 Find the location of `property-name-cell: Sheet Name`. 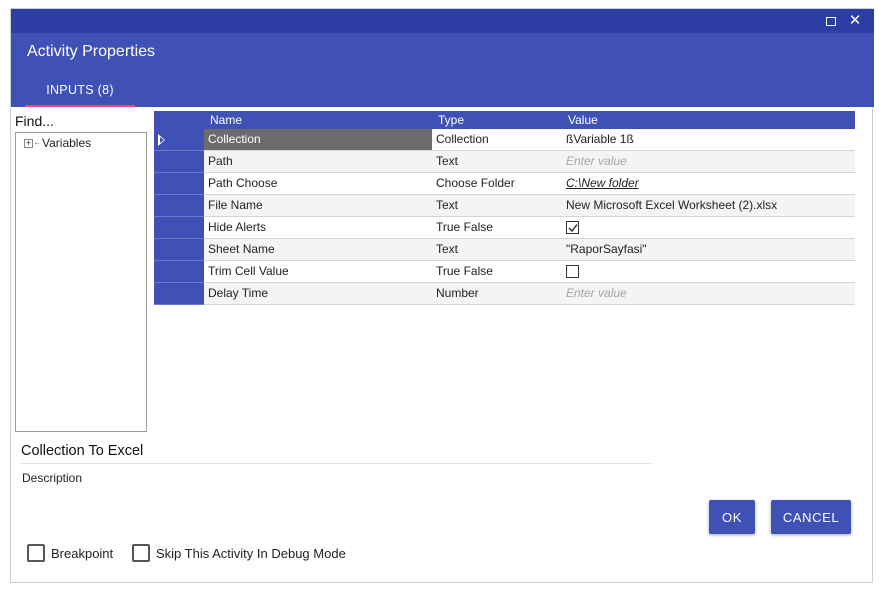

property-name-cell: Sheet Name is located at coordinates (318, 249).